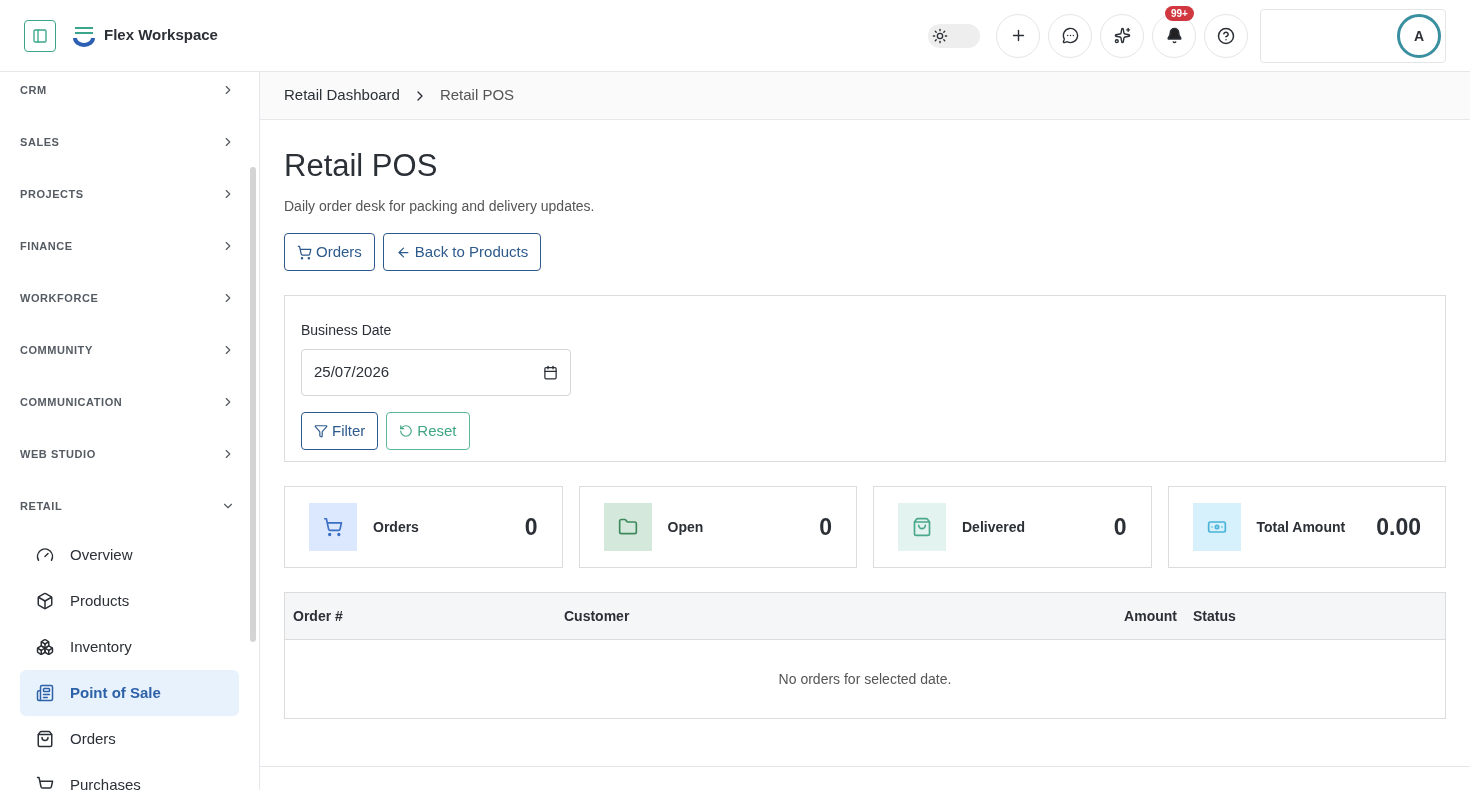  What do you see at coordinates (1419, 35) in the screenshot?
I see `avatar: A` at bounding box center [1419, 35].